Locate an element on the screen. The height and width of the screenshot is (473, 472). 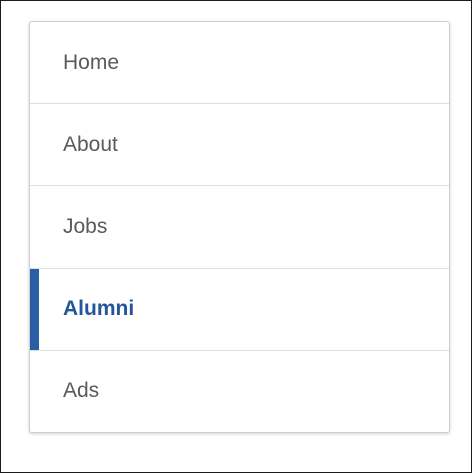
nav-item-label: Jobs is located at coordinates (85, 226).